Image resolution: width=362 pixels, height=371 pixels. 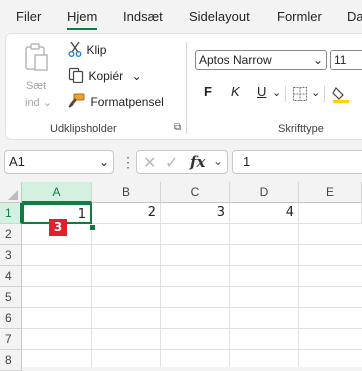 I want to click on row-header-7: 7, so click(x=11, y=339).